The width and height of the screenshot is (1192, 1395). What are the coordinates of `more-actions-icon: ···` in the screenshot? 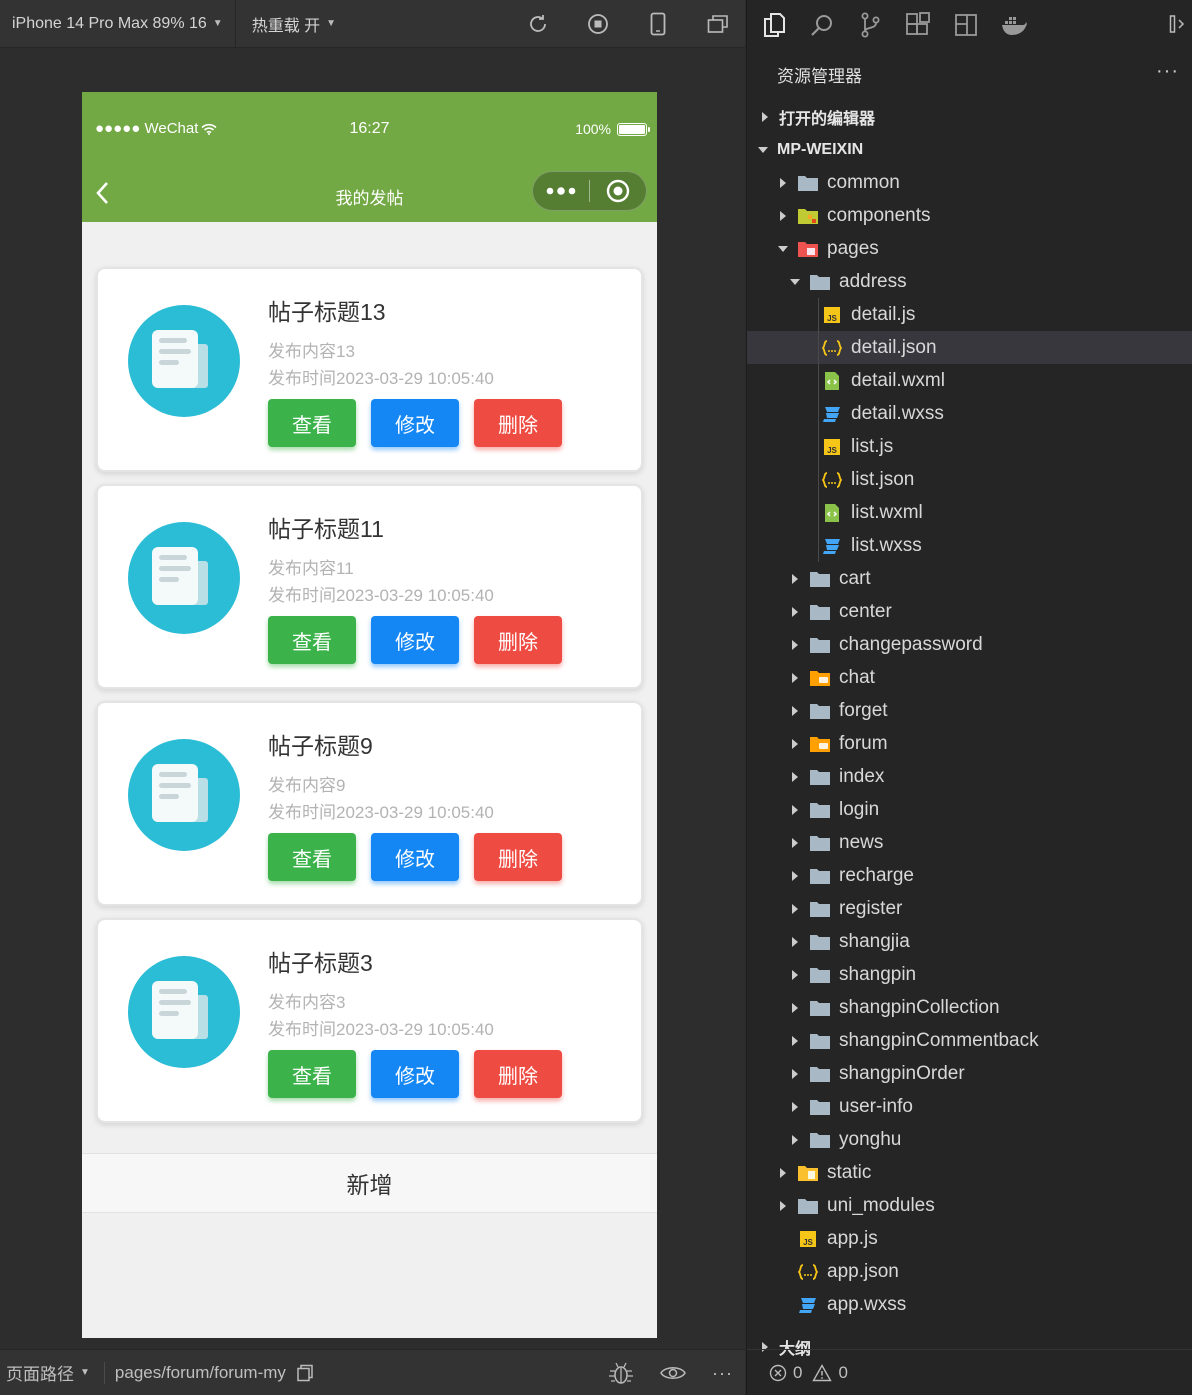 It's located at (1167, 71).